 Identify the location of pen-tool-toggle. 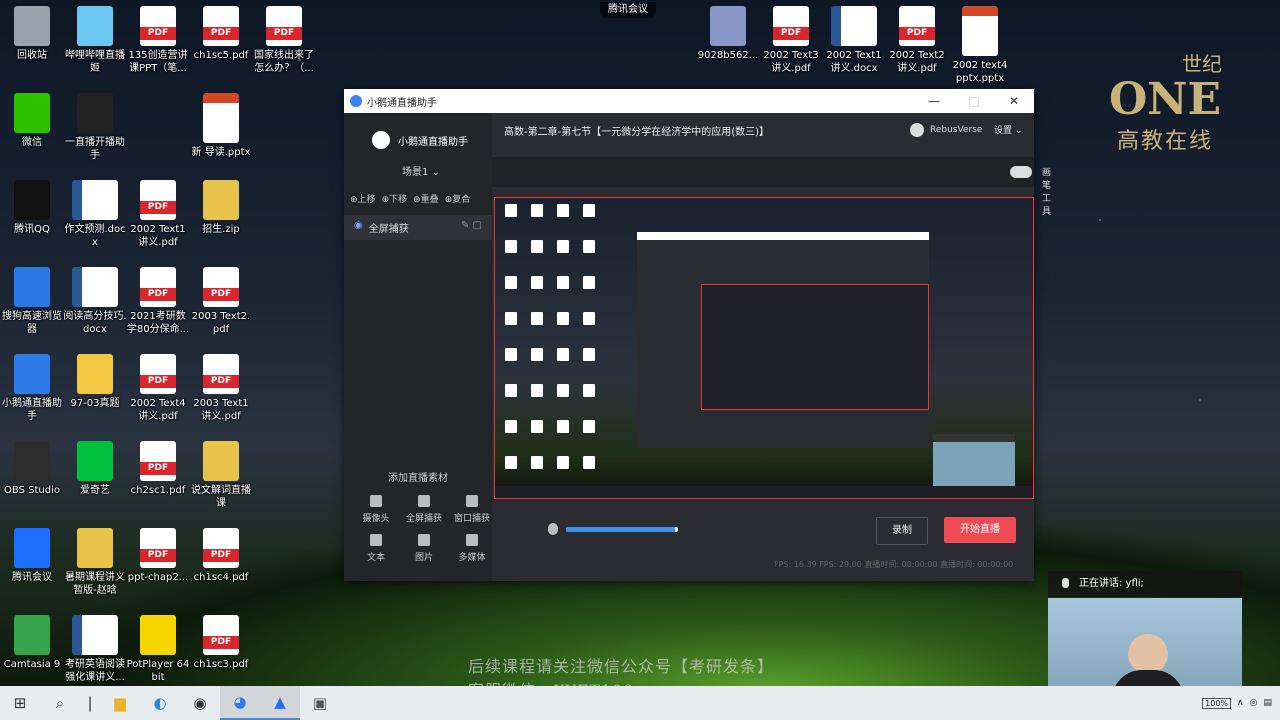
(1021, 172).